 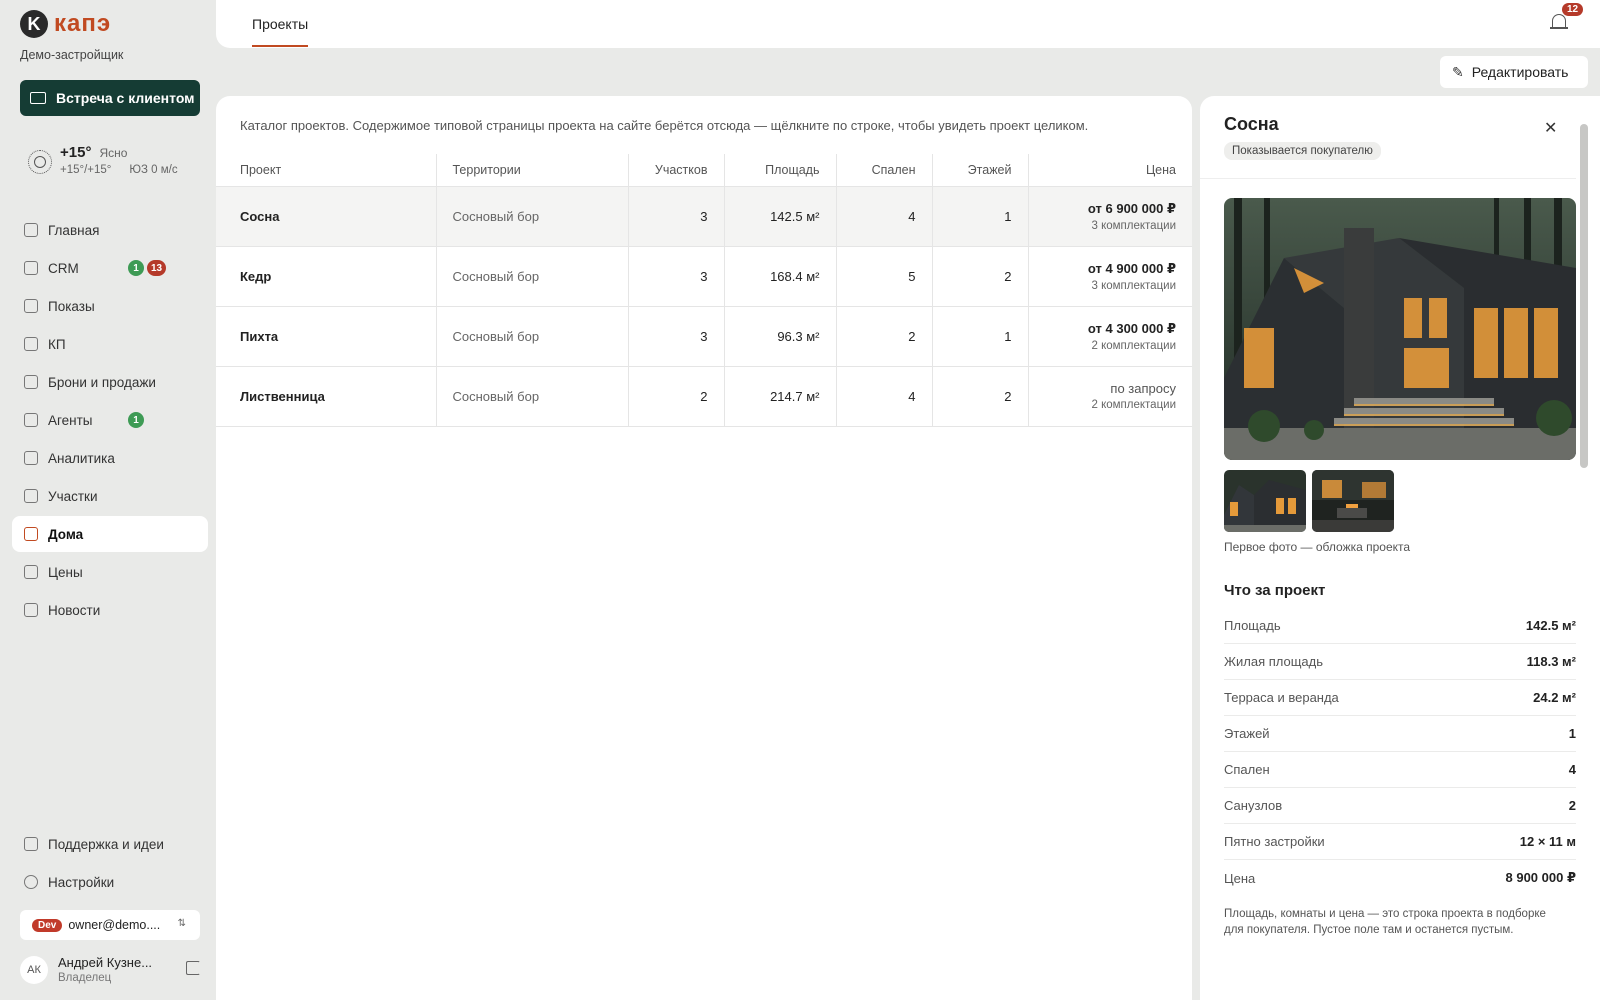 I want to click on nav-item-bookings: Брони и продажи, so click(x=110, y=382).